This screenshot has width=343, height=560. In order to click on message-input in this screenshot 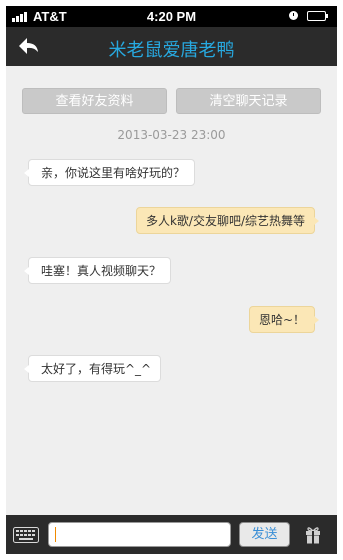, I will do `click(139, 534)`.